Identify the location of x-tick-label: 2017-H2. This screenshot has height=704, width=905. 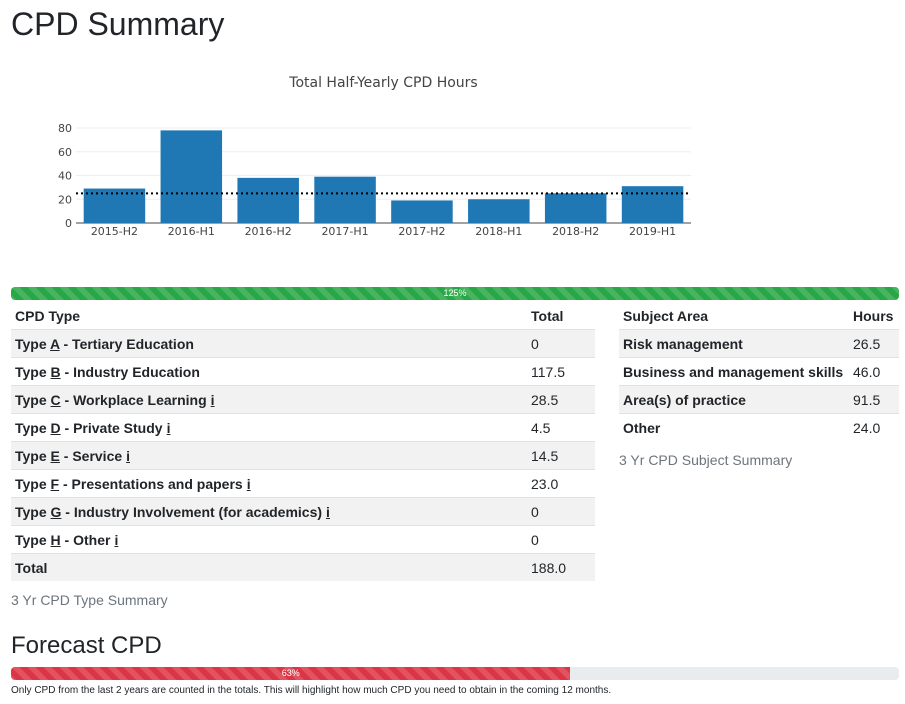
(421, 231).